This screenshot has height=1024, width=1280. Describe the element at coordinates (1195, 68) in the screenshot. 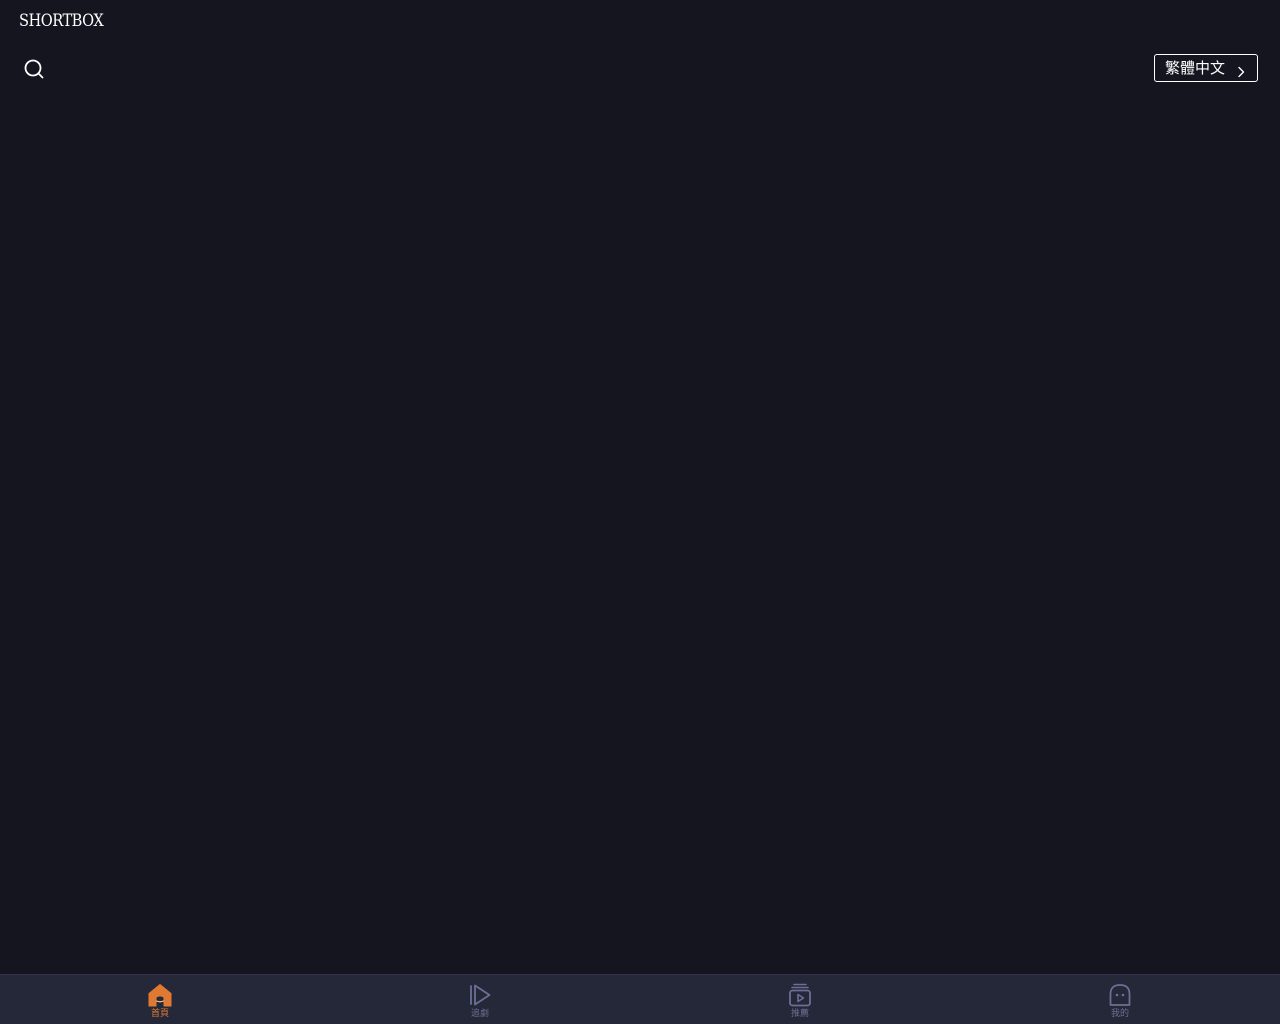

I see `language-label: 繁體中文` at that location.